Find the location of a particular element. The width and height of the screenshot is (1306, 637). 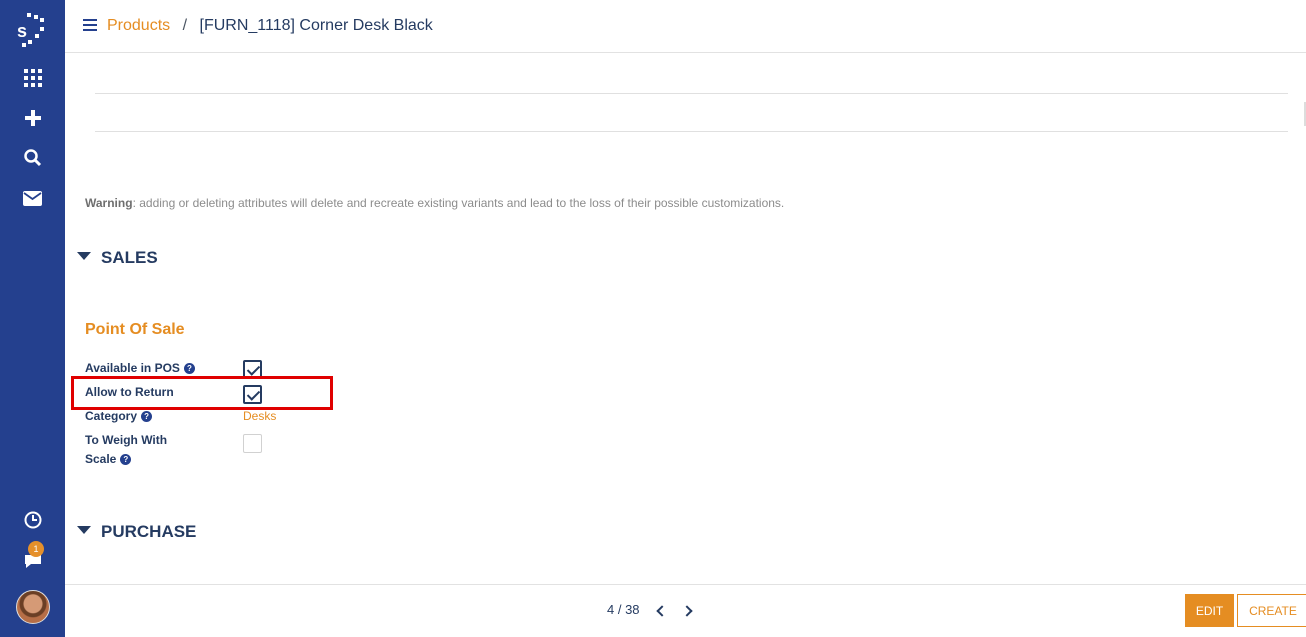

create-button: CREATE is located at coordinates (1271, 610).